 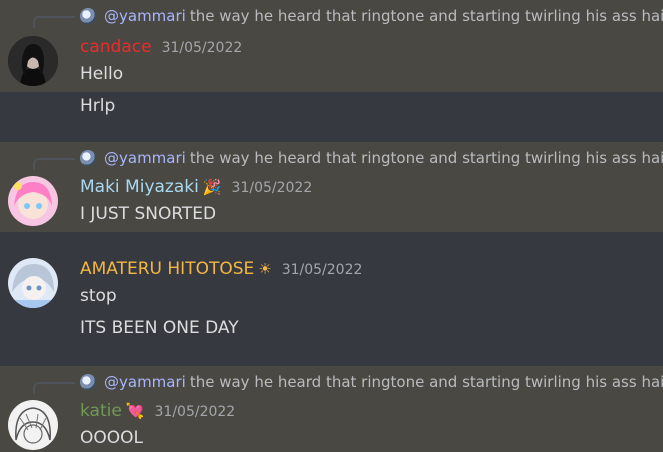 What do you see at coordinates (102, 74) in the screenshot?
I see `message-text: Hello` at bounding box center [102, 74].